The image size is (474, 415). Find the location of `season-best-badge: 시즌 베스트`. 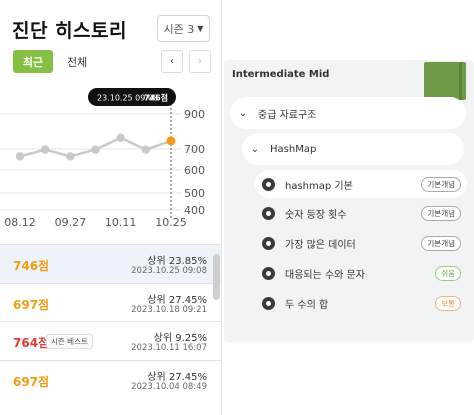

season-best-badge: 시즌 베스트 is located at coordinates (69, 341).